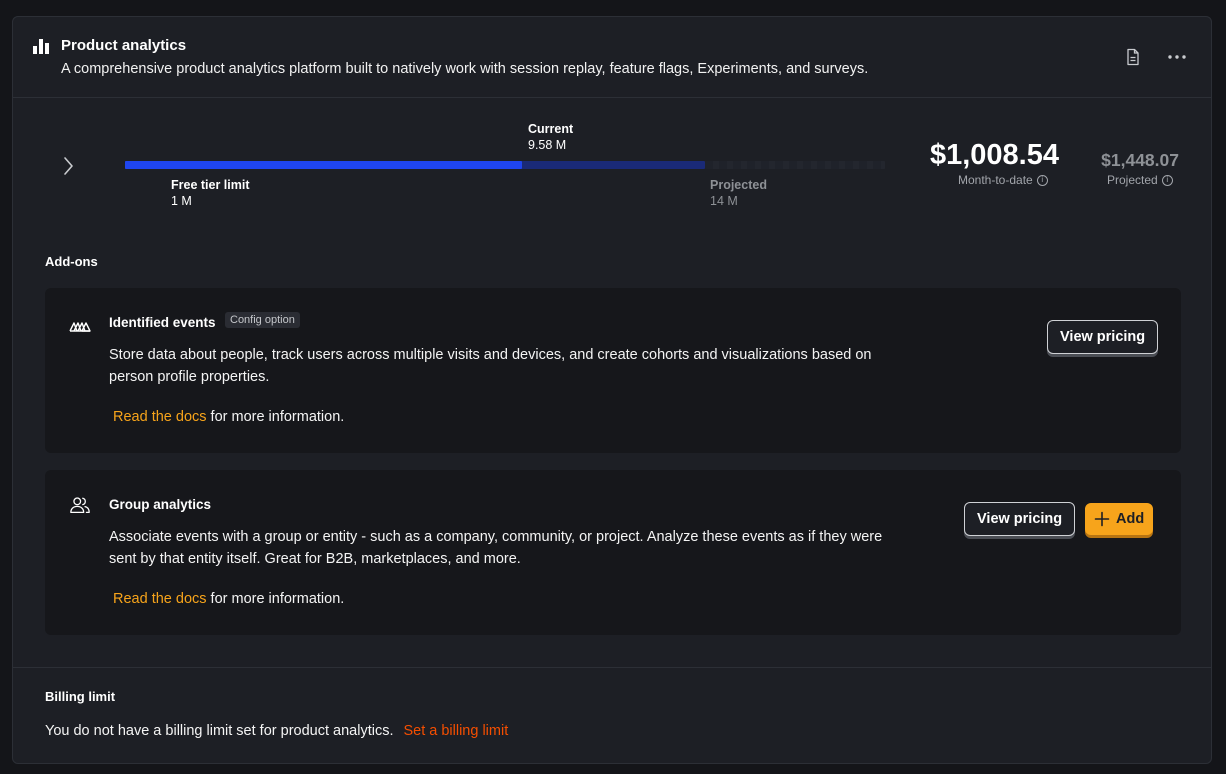 The height and width of the screenshot is (774, 1226). What do you see at coordinates (995, 180) in the screenshot?
I see `month-to-date-label: Month-to-date` at bounding box center [995, 180].